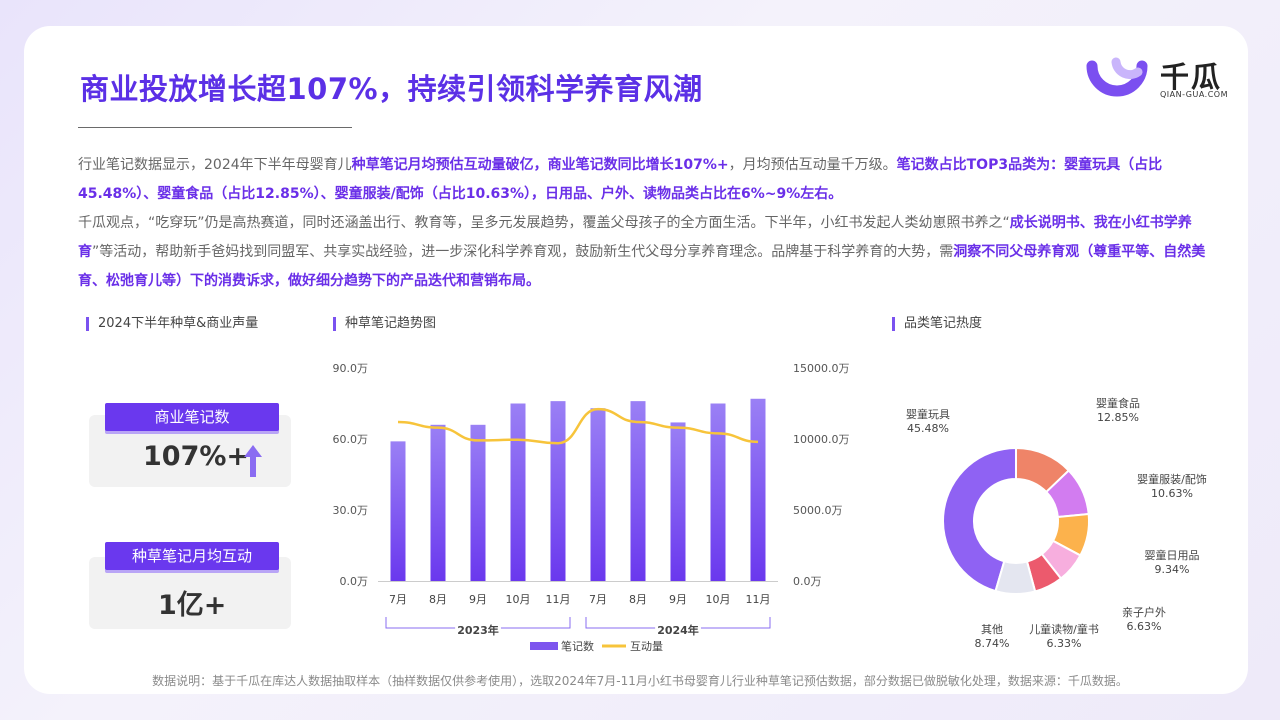 The width and height of the screenshot is (1280, 720). Describe the element at coordinates (1172, 569) in the screenshot. I see `slice-percent: 9.34%` at that location.